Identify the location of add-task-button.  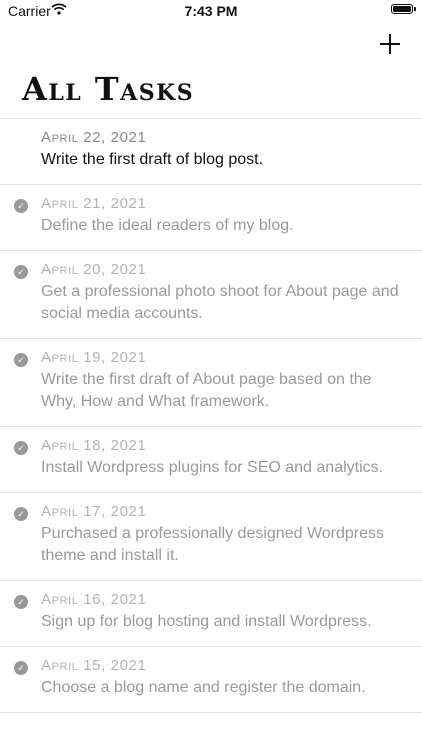
(390, 44).